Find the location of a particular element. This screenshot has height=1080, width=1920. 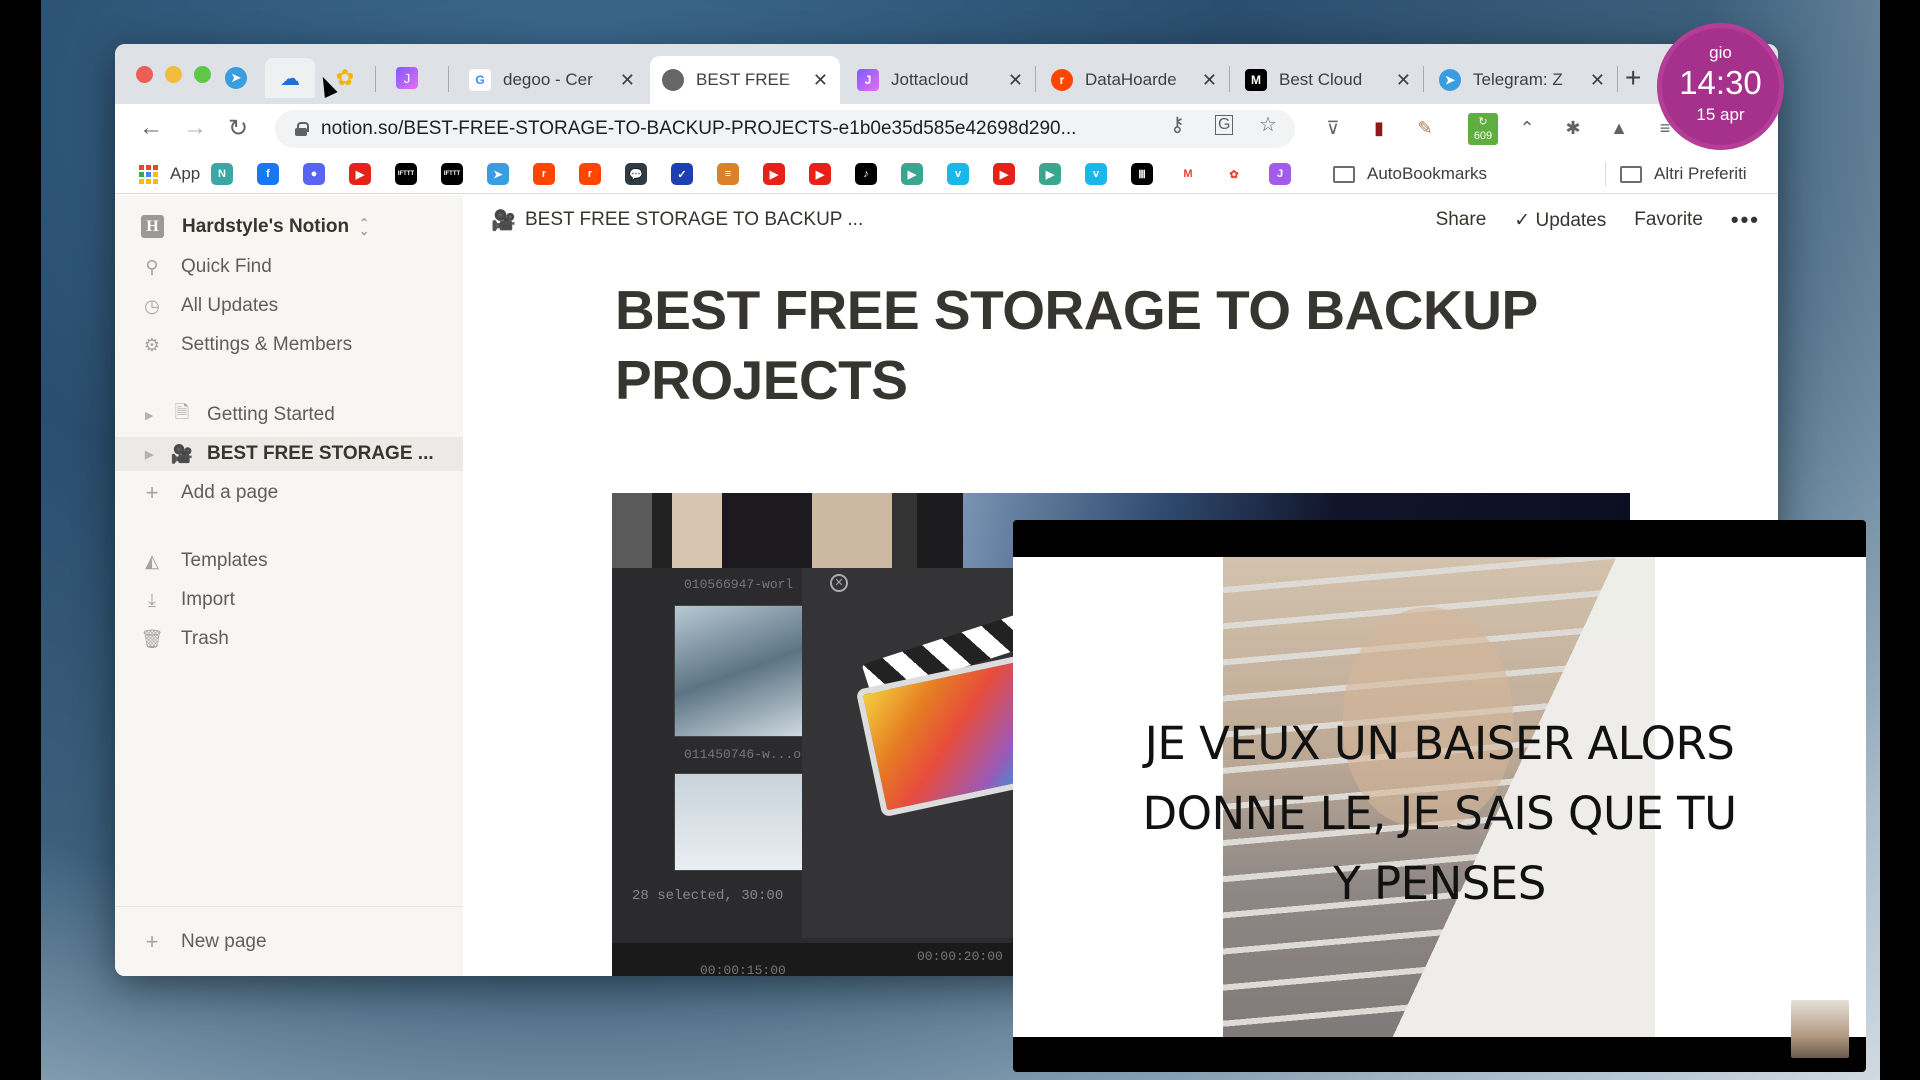

page-title: BEST FREE STORAGE TO BACKUP PROJECTS is located at coordinates (1105, 345).